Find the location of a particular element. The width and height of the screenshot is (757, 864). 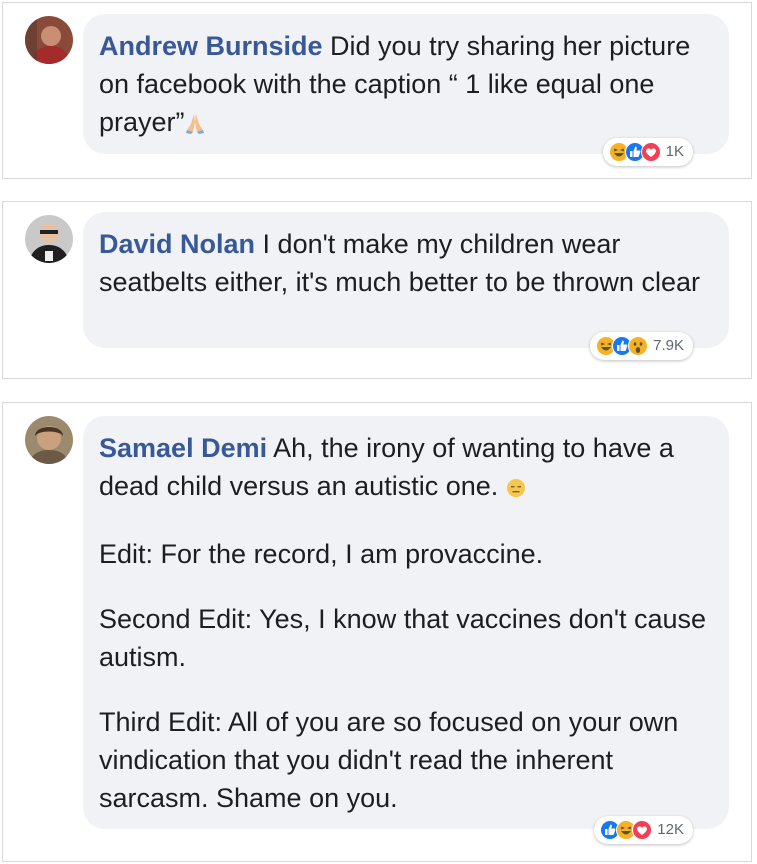

author-name: David Nolan is located at coordinates (177, 244).